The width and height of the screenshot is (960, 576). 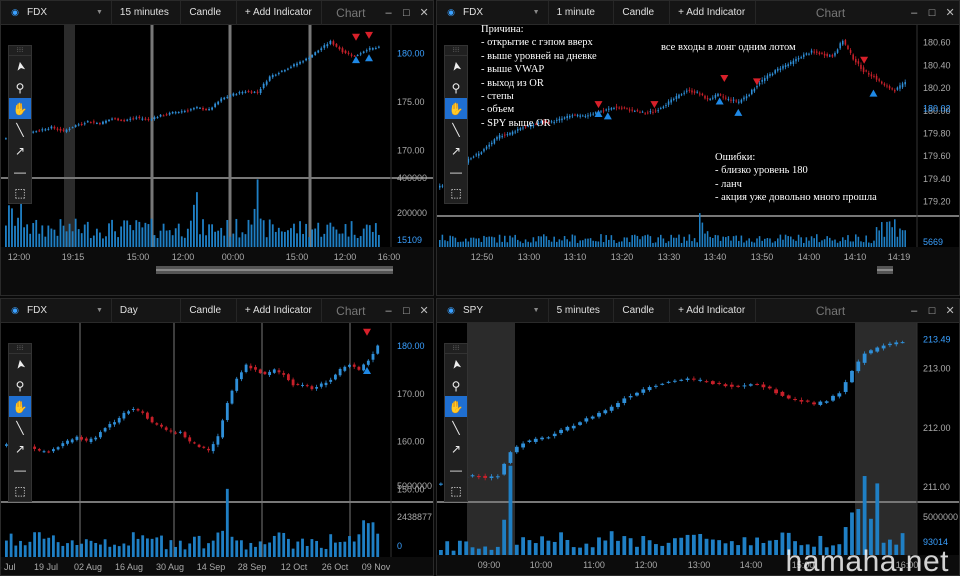 I want to click on style-label: Candle, so click(x=638, y=12).